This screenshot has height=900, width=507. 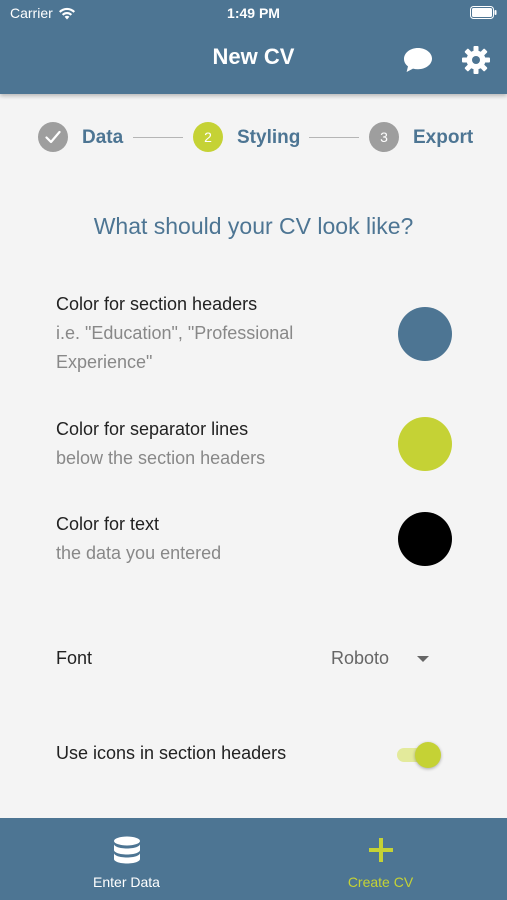 I want to click on section-question: What should your CV look like?, so click(x=253, y=226).